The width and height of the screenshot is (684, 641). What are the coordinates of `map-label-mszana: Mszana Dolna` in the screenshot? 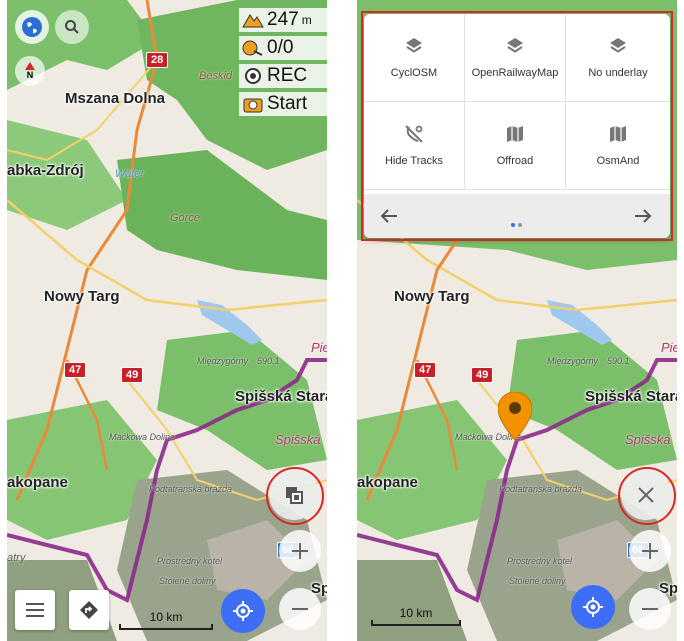 It's located at (115, 98).